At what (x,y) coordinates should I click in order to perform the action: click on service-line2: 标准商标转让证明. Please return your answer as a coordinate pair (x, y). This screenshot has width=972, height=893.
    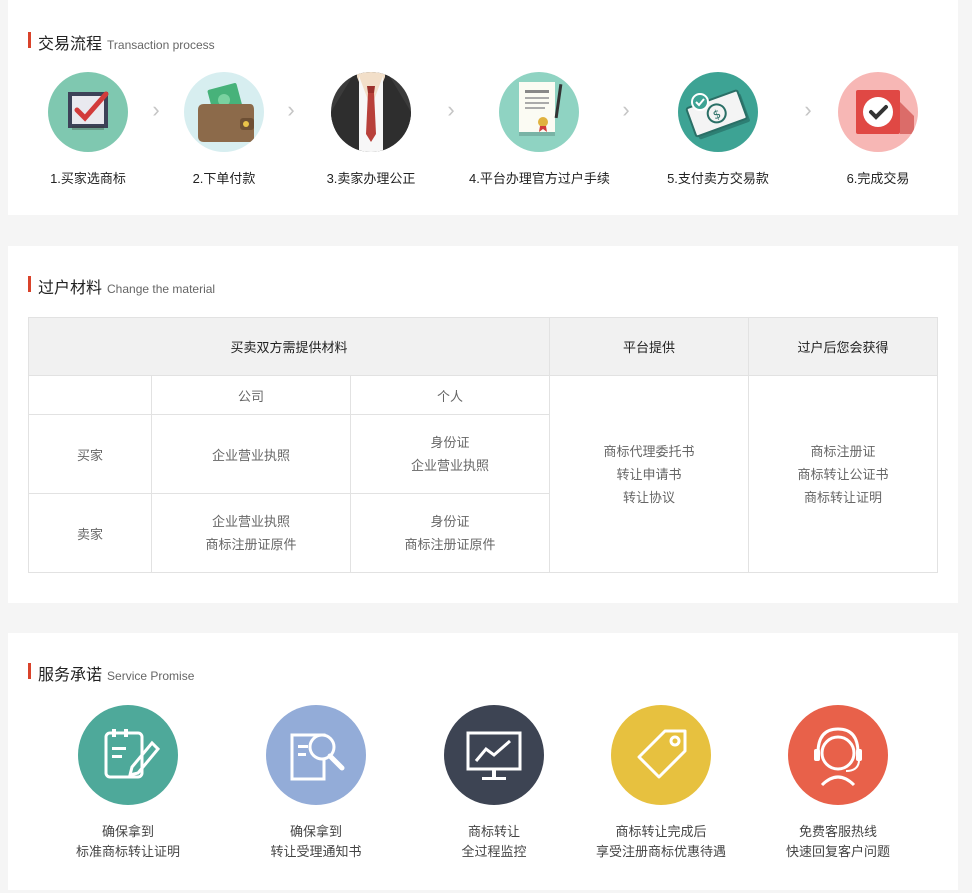
    Looking at the image, I should click on (127, 851).